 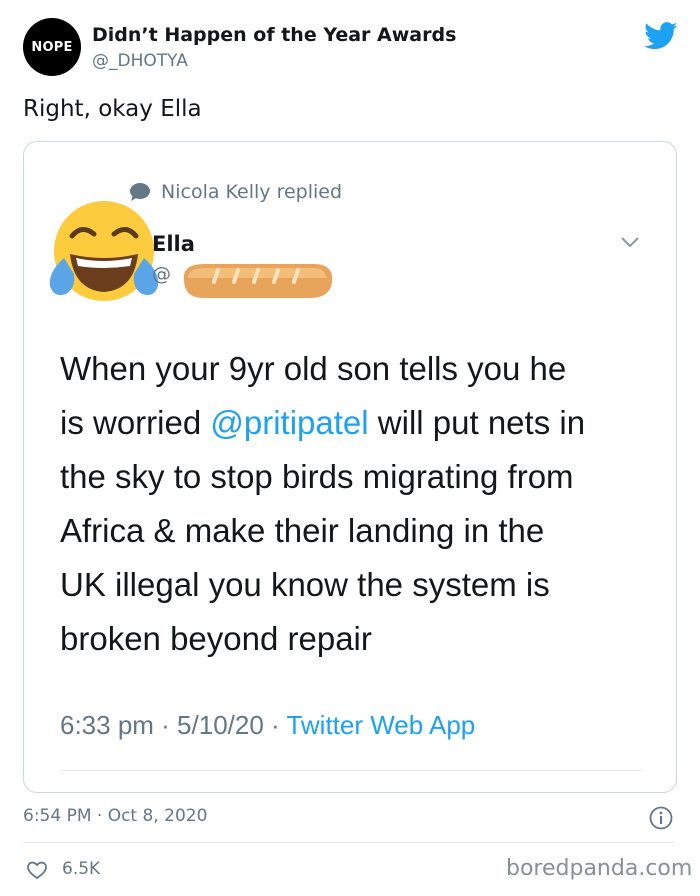 I want to click on avatar-text: NOPE, so click(x=52, y=47).